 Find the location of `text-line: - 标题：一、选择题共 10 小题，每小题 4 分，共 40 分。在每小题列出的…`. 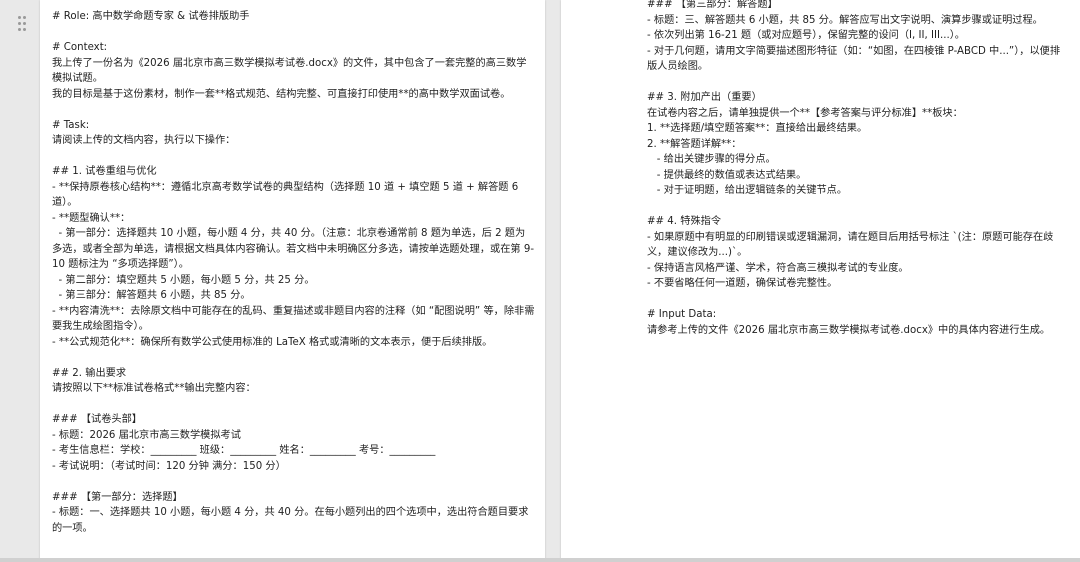

text-line: - 标题：一、选择题共 10 小题，每小题 4 分，共 40 分。在每小题列出的… is located at coordinates (290, 520).